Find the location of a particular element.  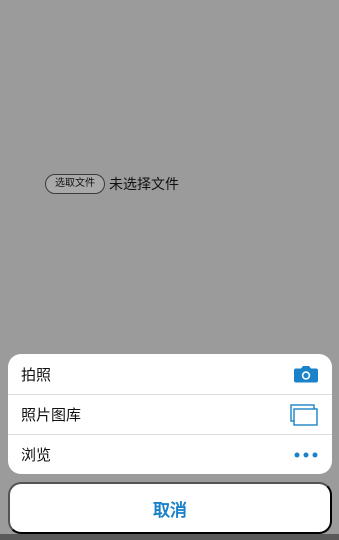

bottom-strip is located at coordinates (169, 537).